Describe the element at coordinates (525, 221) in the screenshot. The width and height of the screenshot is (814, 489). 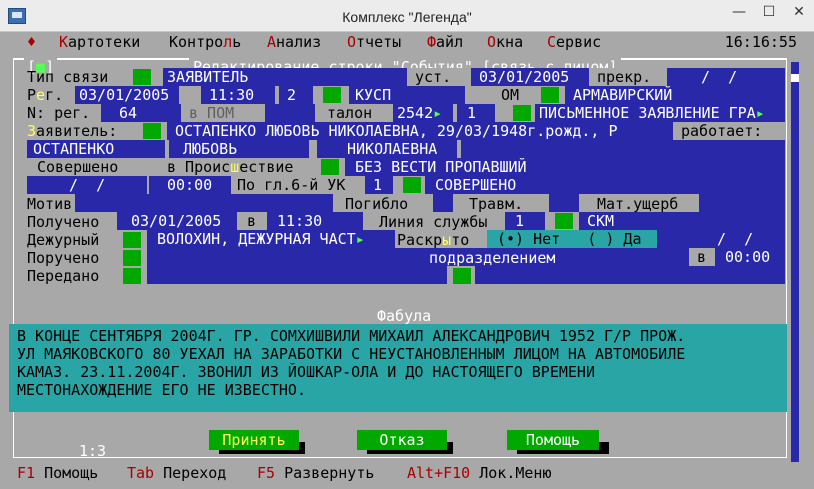
I see `service-number-field: 1` at that location.